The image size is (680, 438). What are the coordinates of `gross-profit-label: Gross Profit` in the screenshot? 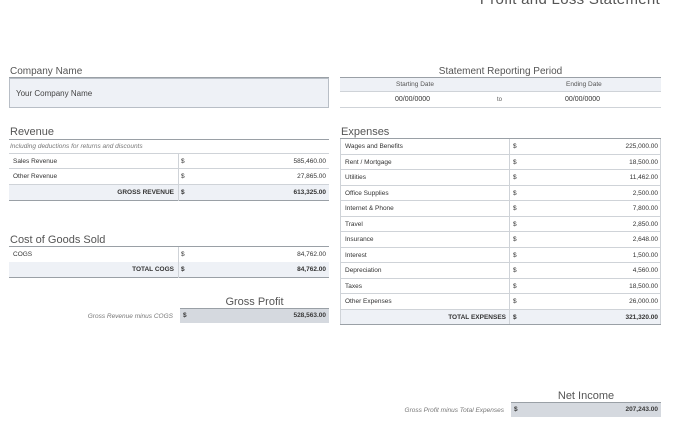 It's located at (254, 302).